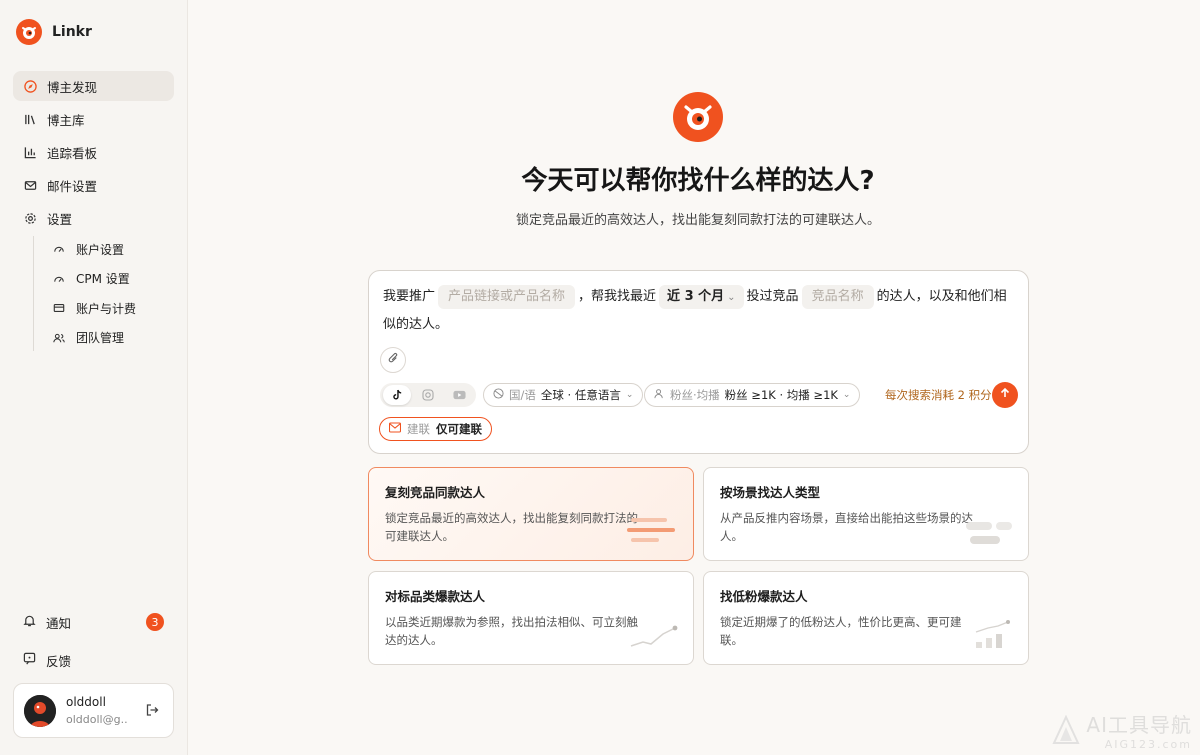  Describe the element at coordinates (837, 296) in the screenshot. I see `competitor-input: 竞品名称` at that location.